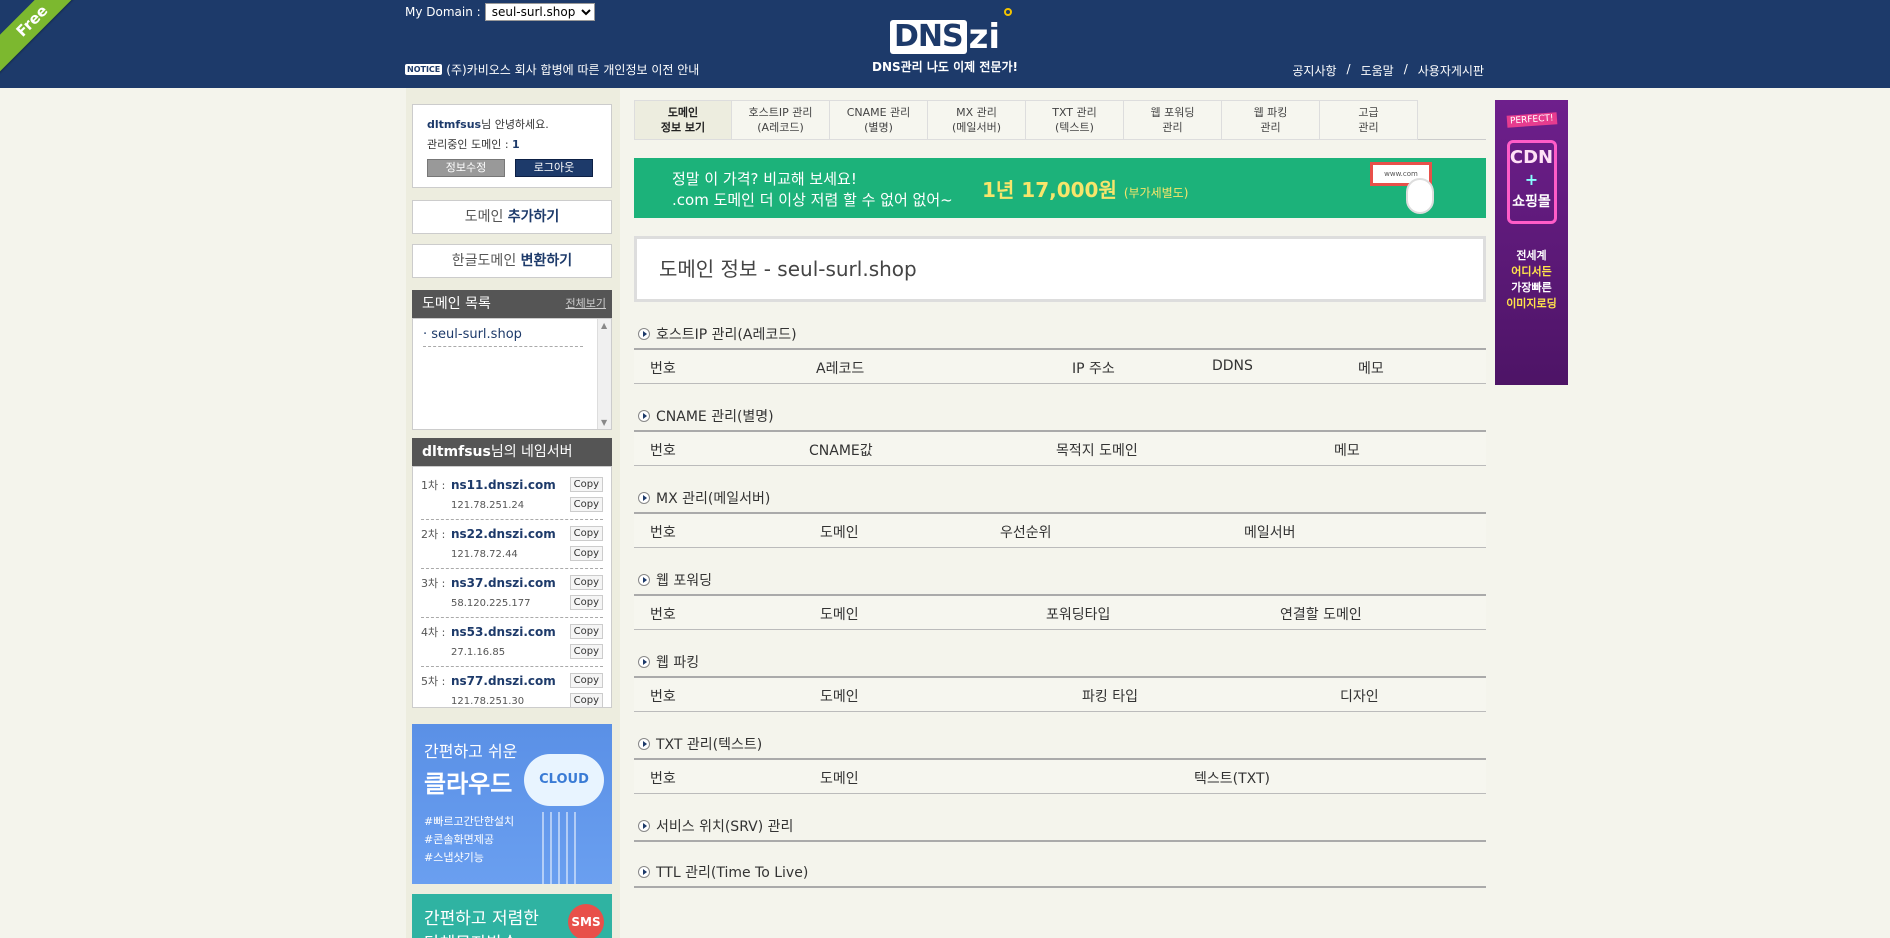 This screenshot has width=1890, height=938. I want to click on nameserver-row: 4차 : ns53.dnszi.com Copy 27.1.16.85 Copy, so click(512, 642).